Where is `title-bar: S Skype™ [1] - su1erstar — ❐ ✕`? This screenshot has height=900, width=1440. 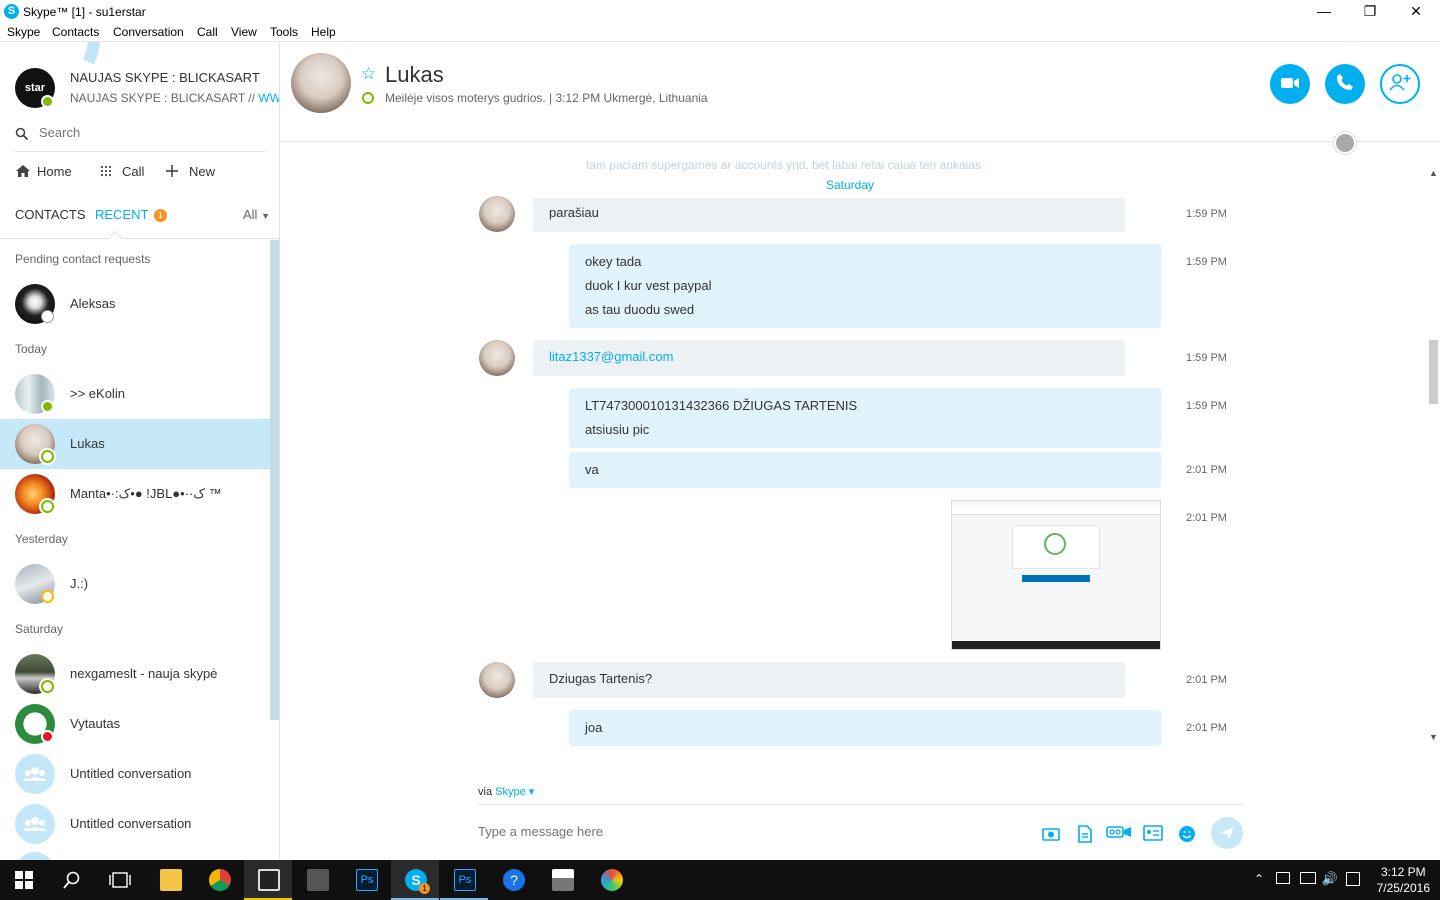 title-bar: S Skype™ [1] - su1erstar — ❐ ✕ is located at coordinates (720, 12).